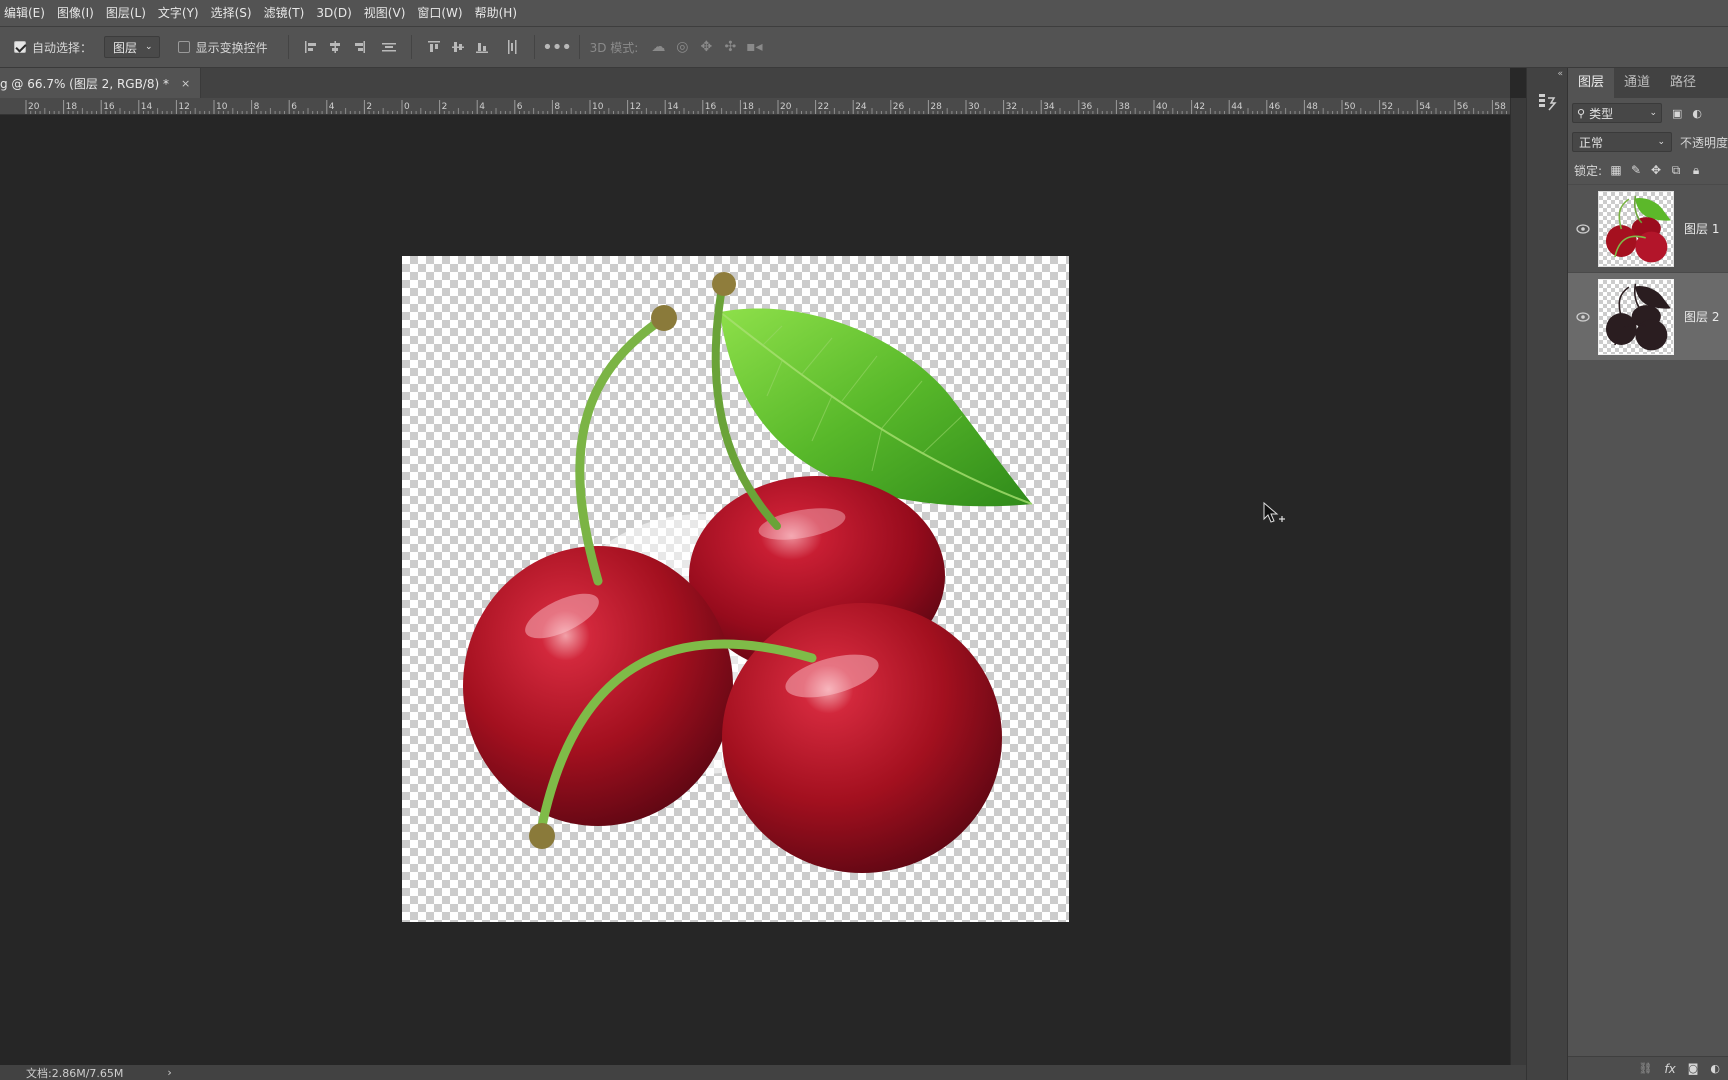 The image size is (1728, 1080). What do you see at coordinates (748, 107) in the screenshot?
I see `ruler-label: 18` at bounding box center [748, 107].